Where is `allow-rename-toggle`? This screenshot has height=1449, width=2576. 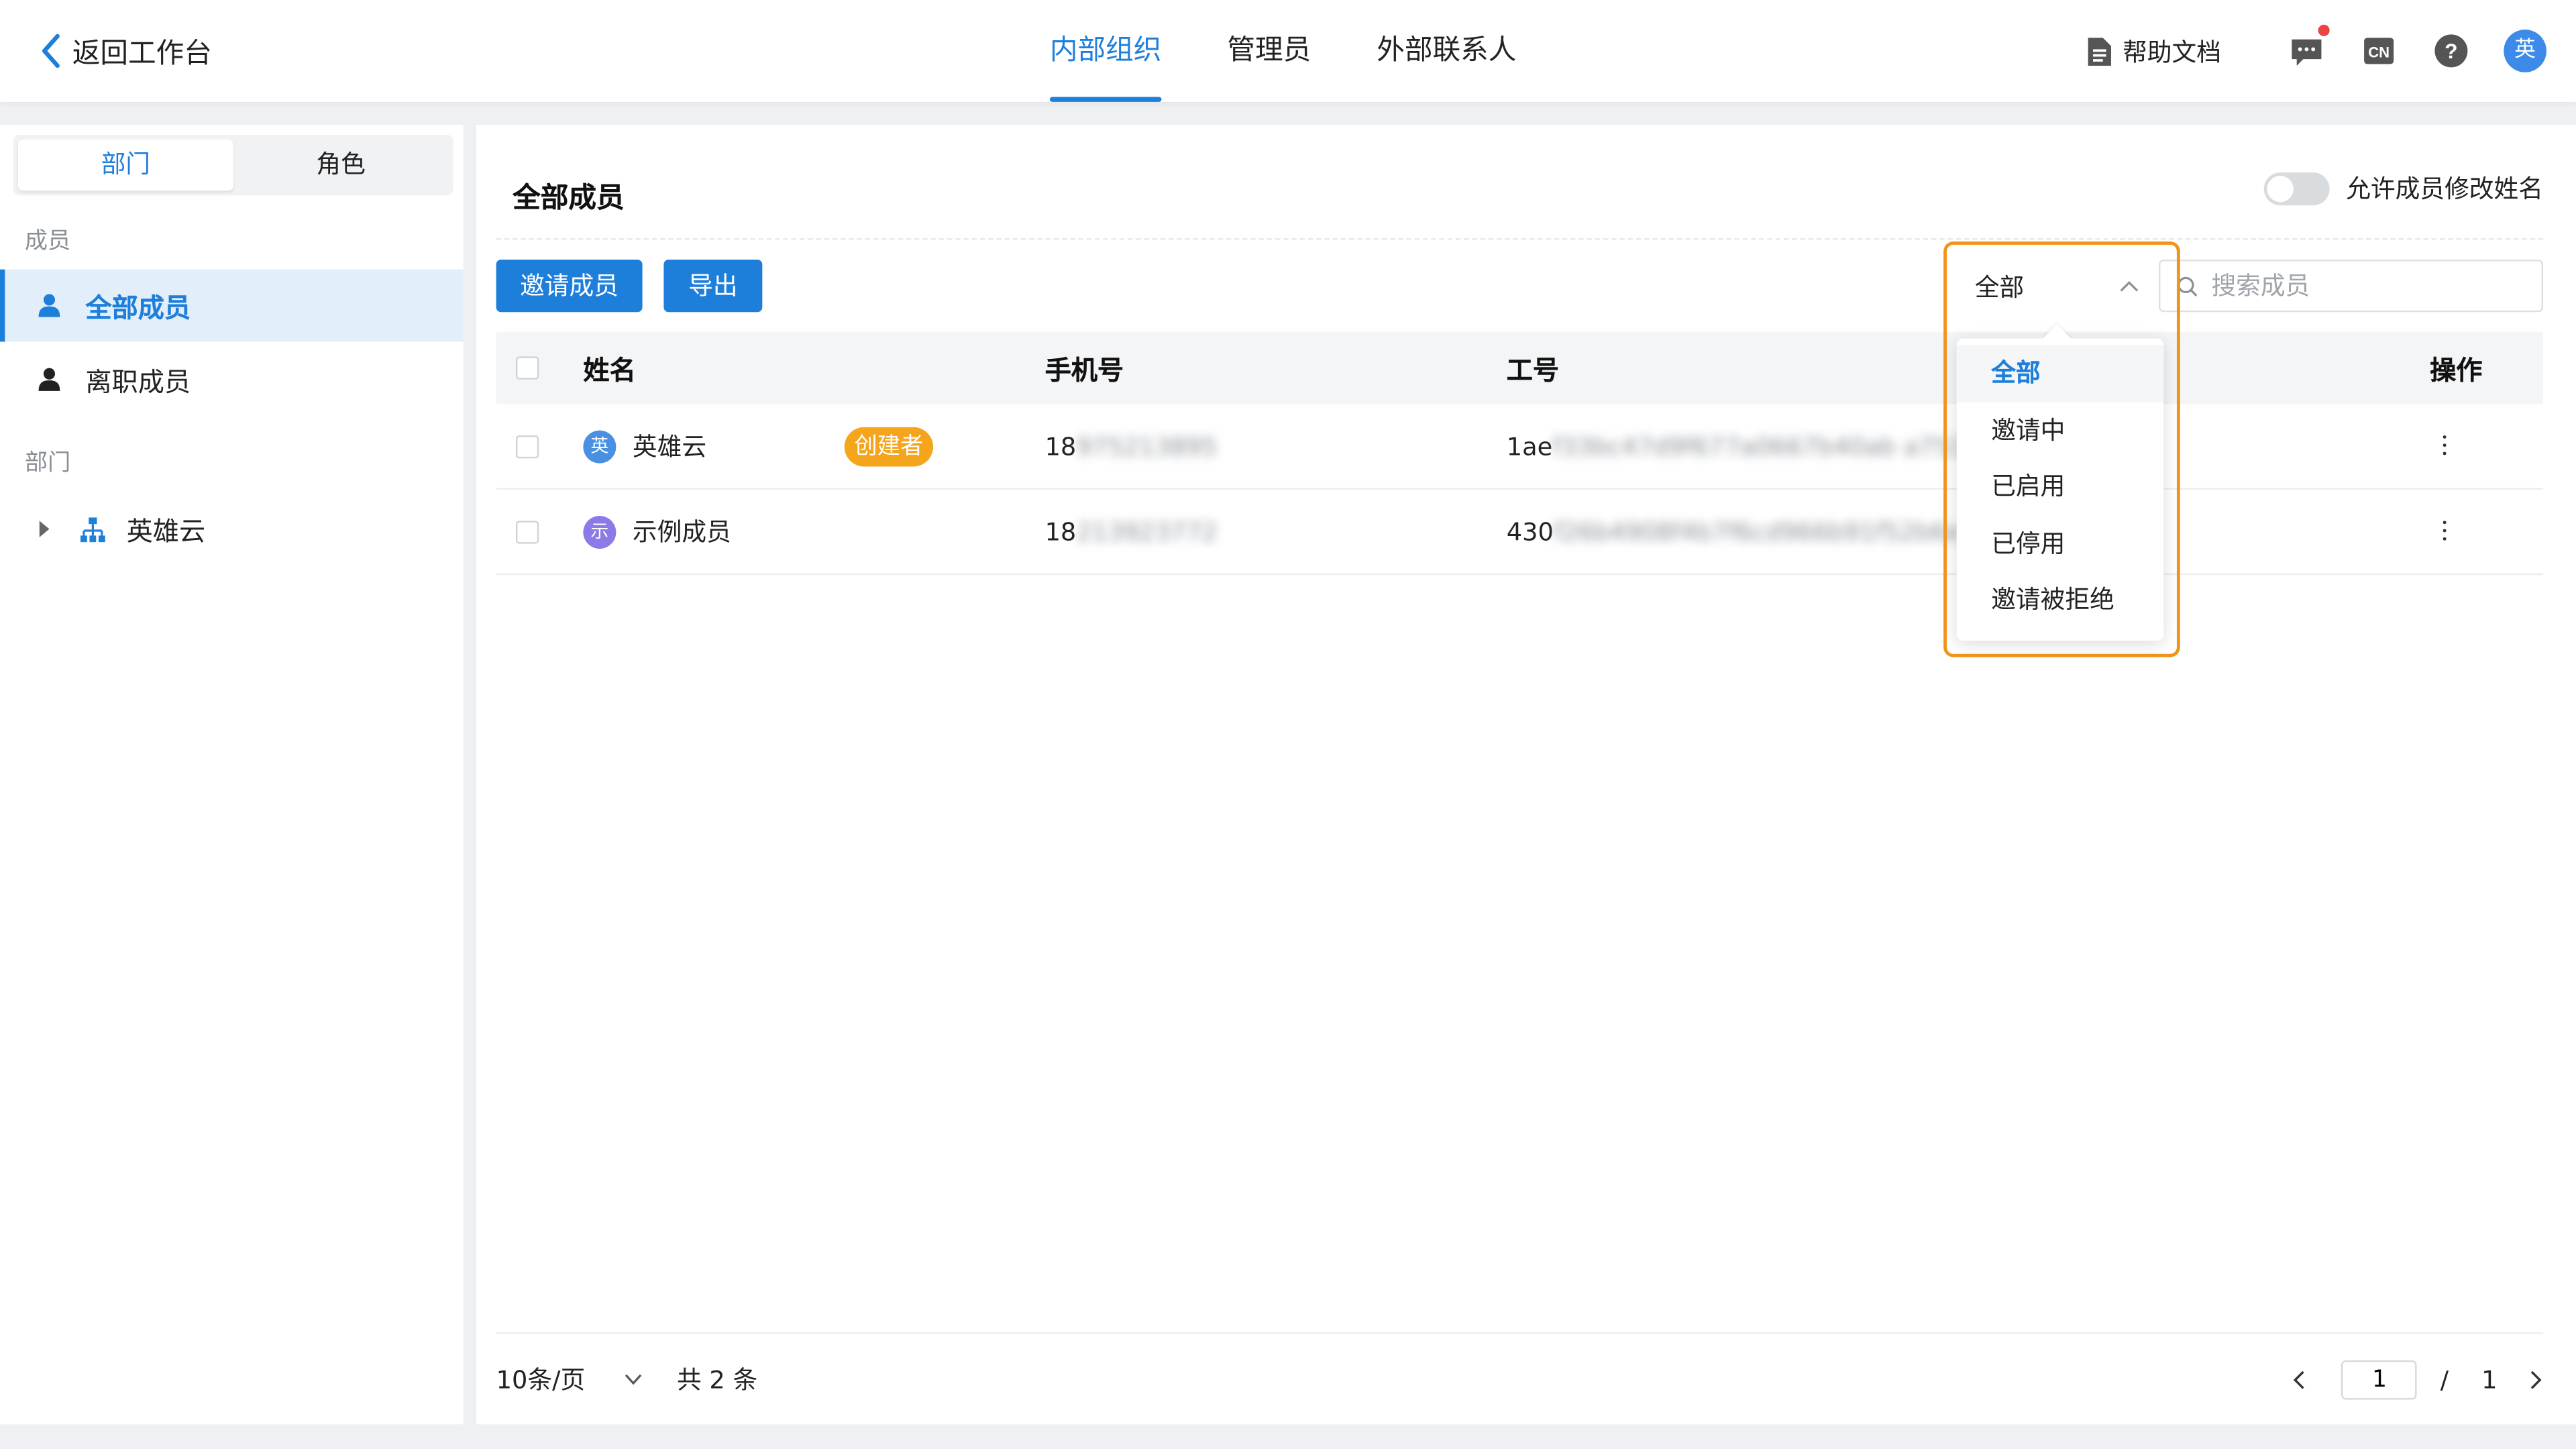
allow-rename-toggle is located at coordinates (2296, 188).